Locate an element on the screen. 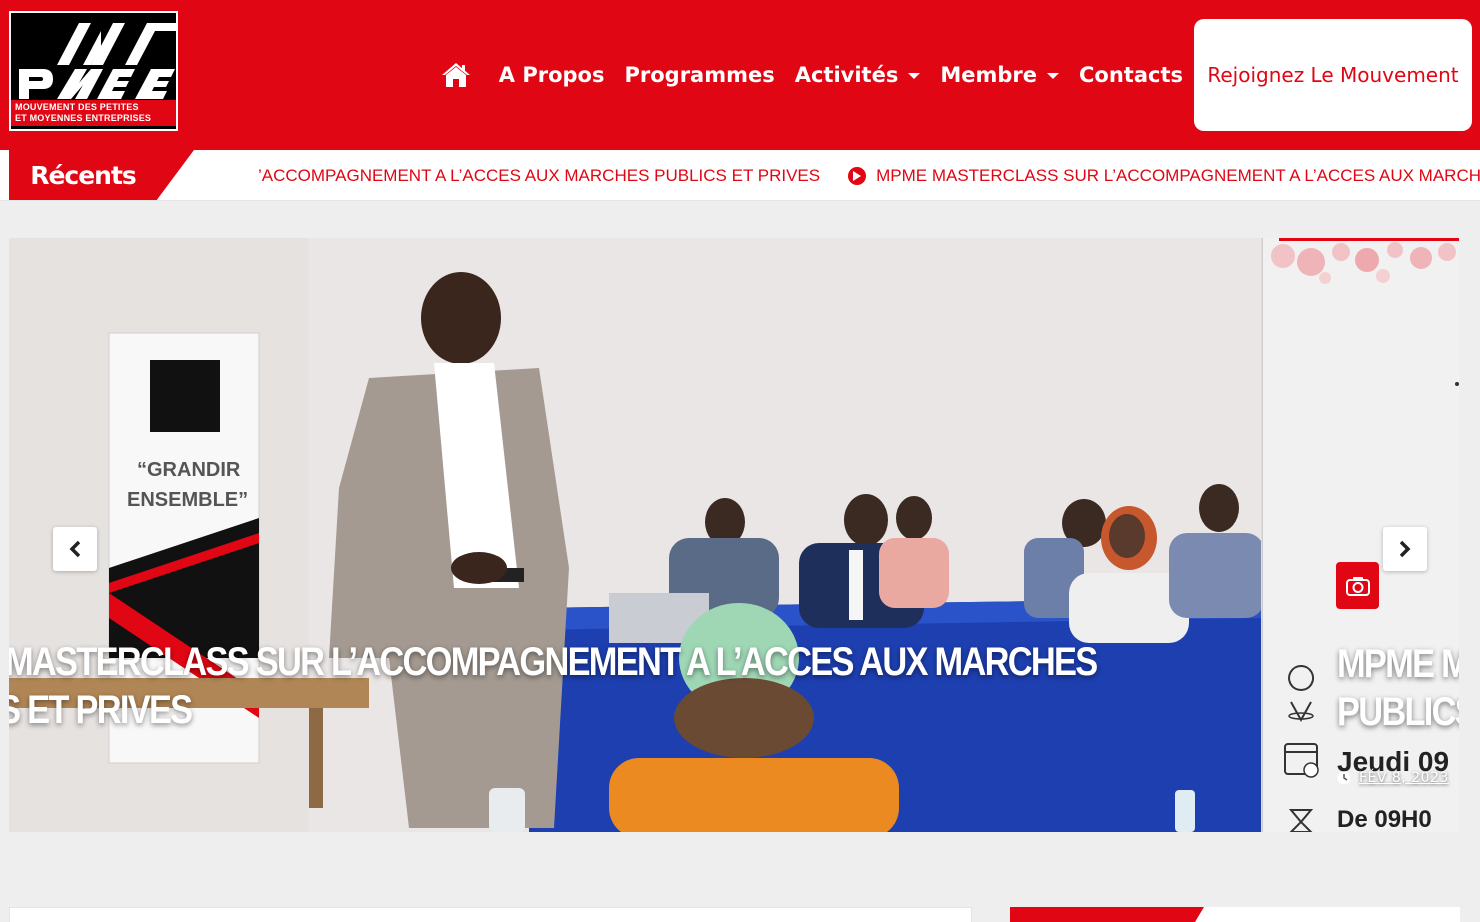  chevron-right-icon is located at coordinates (1405, 549).